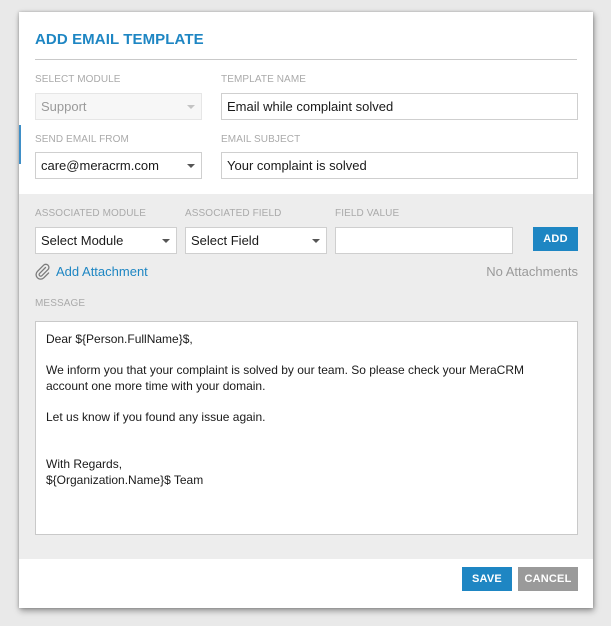 The height and width of the screenshot is (626, 611). I want to click on message-closing: With Regards,, so click(84, 464).